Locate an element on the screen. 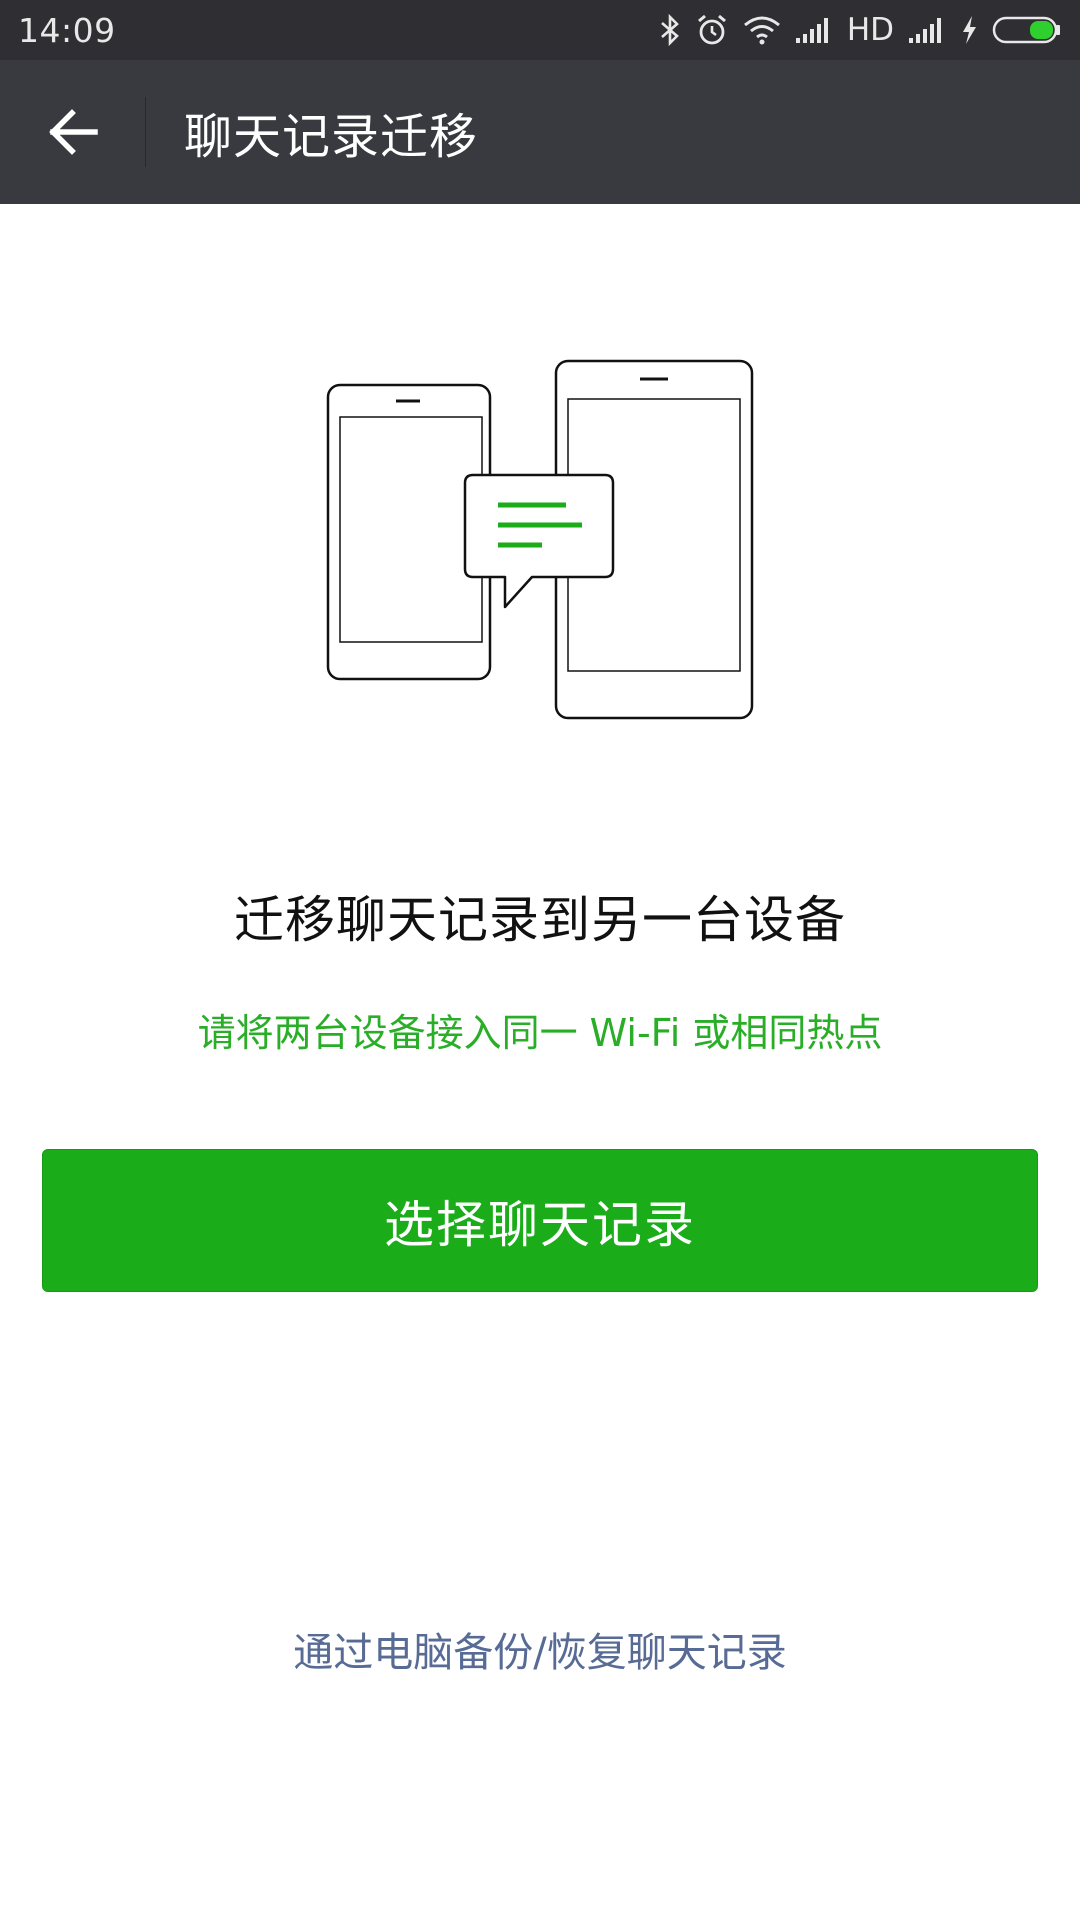 The width and height of the screenshot is (1080, 1920). migration-heading: 迁移聊天记录到另一台设备 is located at coordinates (540, 920).